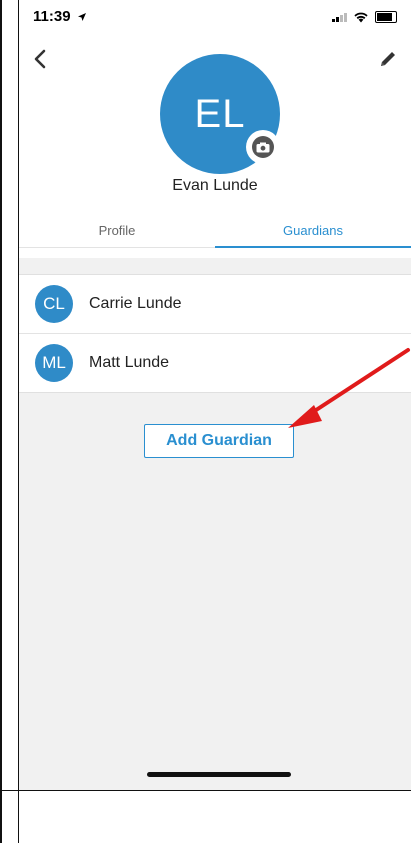 The image size is (411, 843). I want to click on location-arrow-icon, so click(81, 17).